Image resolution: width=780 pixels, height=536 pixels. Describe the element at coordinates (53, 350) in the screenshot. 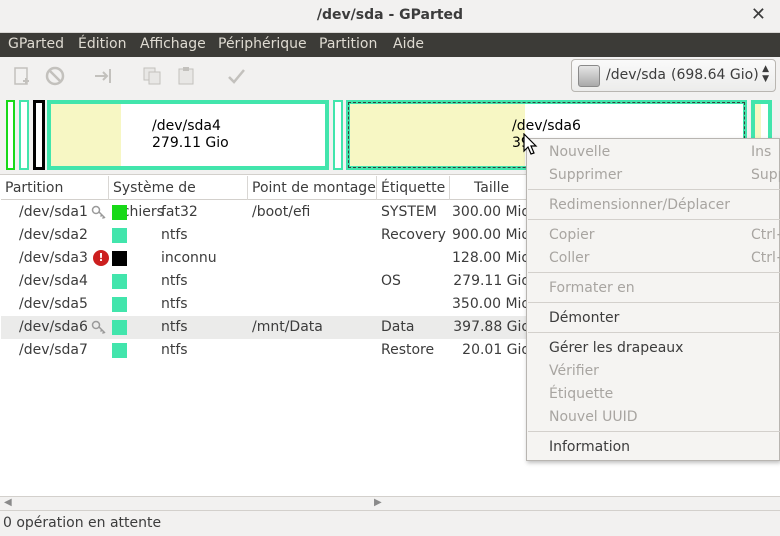

I see `partition-name: /dev/sda7` at that location.